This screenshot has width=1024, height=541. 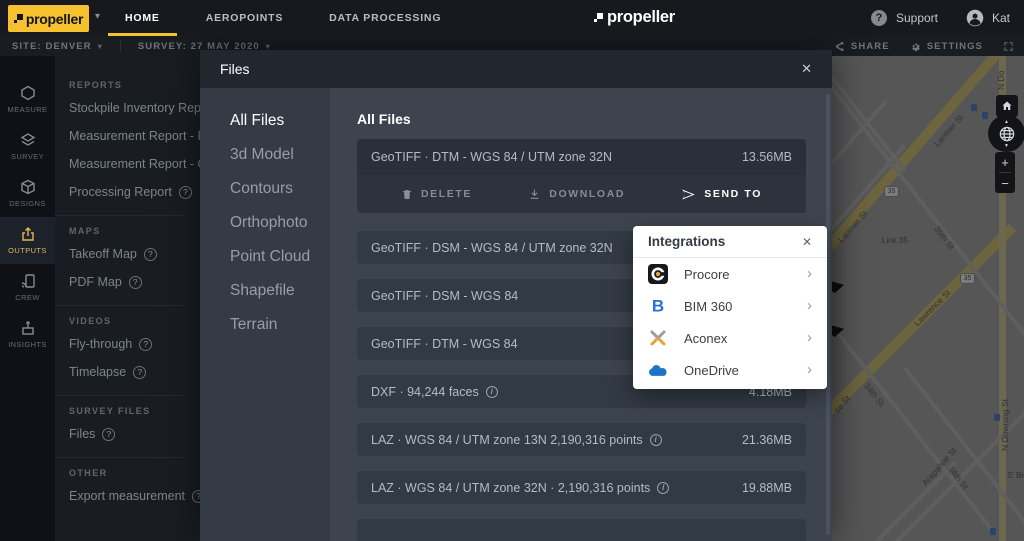 I want to click on integration-bim360: B BIM 360, so click(x=730, y=306).